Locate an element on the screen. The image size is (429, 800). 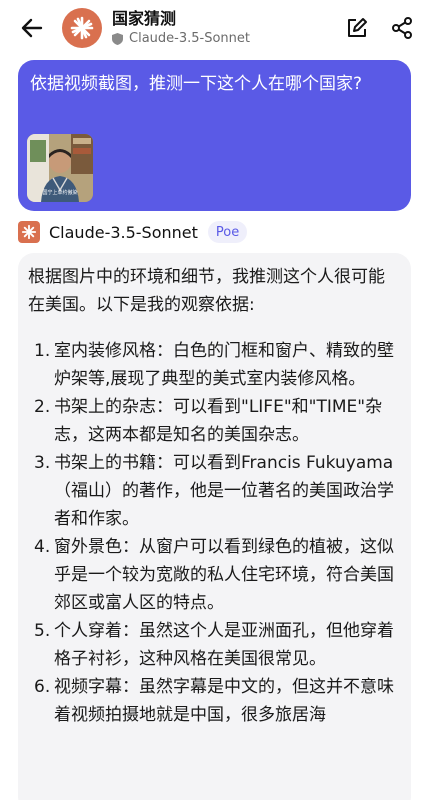
share-button is located at coordinates (402, 28).